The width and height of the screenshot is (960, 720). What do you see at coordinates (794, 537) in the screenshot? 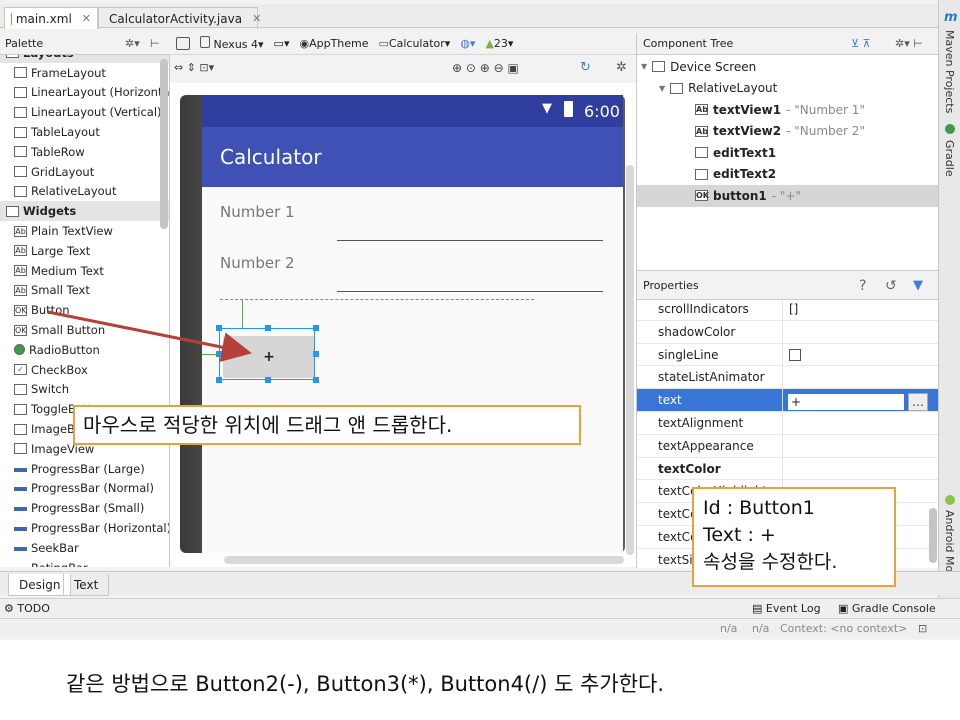
I see `edit-properties-callout: Id : Button1 Text : + 속성을 수정한다.` at bounding box center [794, 537].